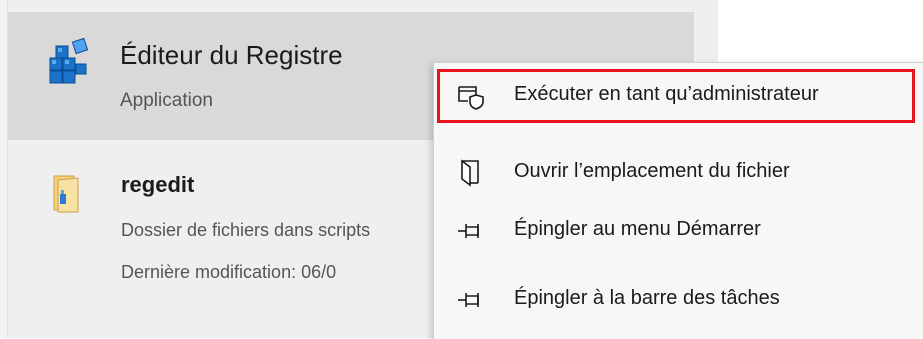 The image size is (923, 339). What do you see at coordinates (652, 171) in the screenshot?
I see `menu-open-file-location-label: Ouvrir l’emplacement du fichier` at bounding box center [652, 171].